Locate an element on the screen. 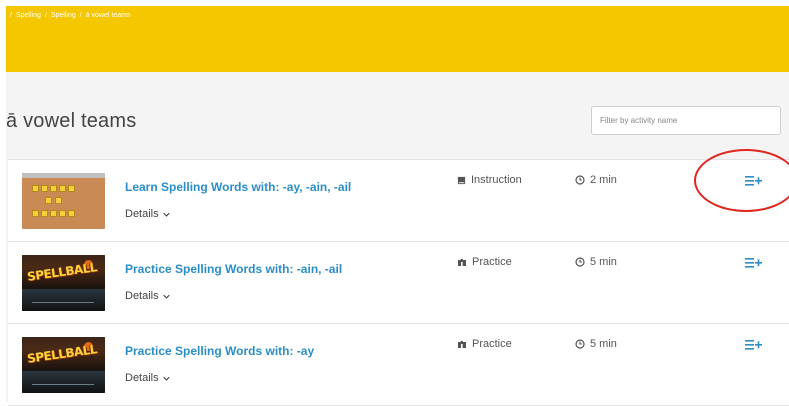 Image resolution: width=789 pixels, height=406 pixels. book-icon is located at coordinates (461, 180).